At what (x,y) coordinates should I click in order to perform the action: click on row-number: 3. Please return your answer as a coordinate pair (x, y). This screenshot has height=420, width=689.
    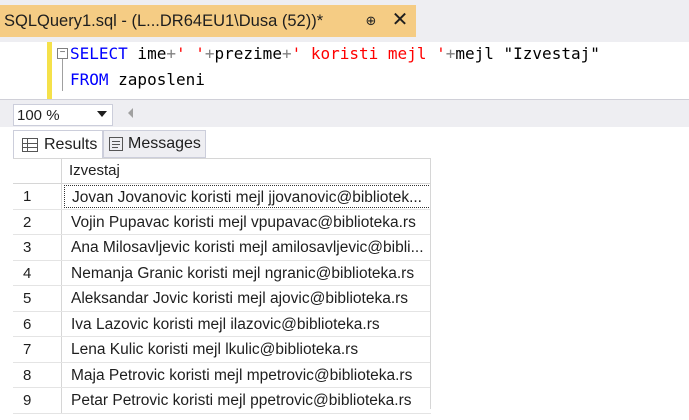
    Looking at the image, I should click on (37, 247).